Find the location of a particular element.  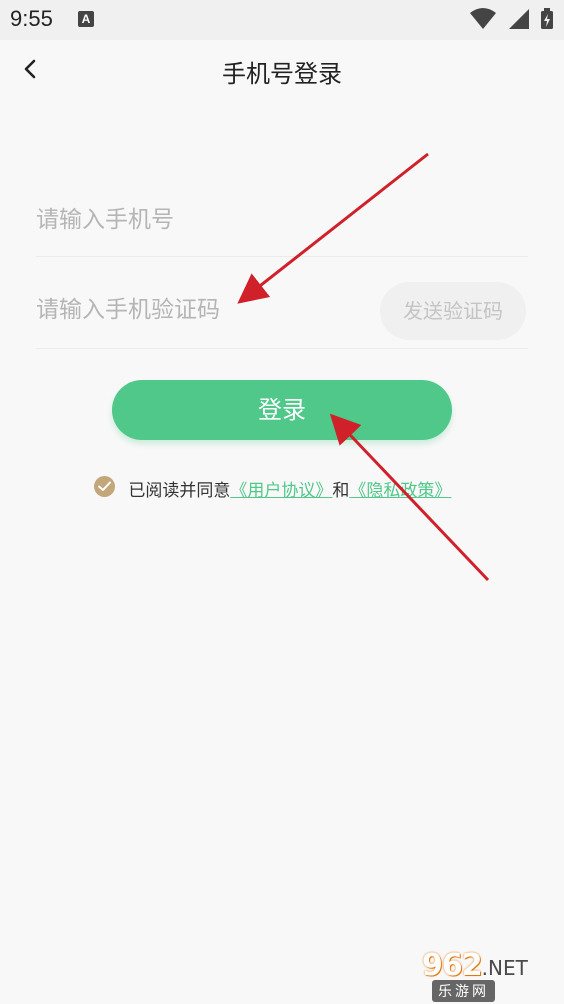

code-field: 发送验证码 is located at coordinates (282, 310).